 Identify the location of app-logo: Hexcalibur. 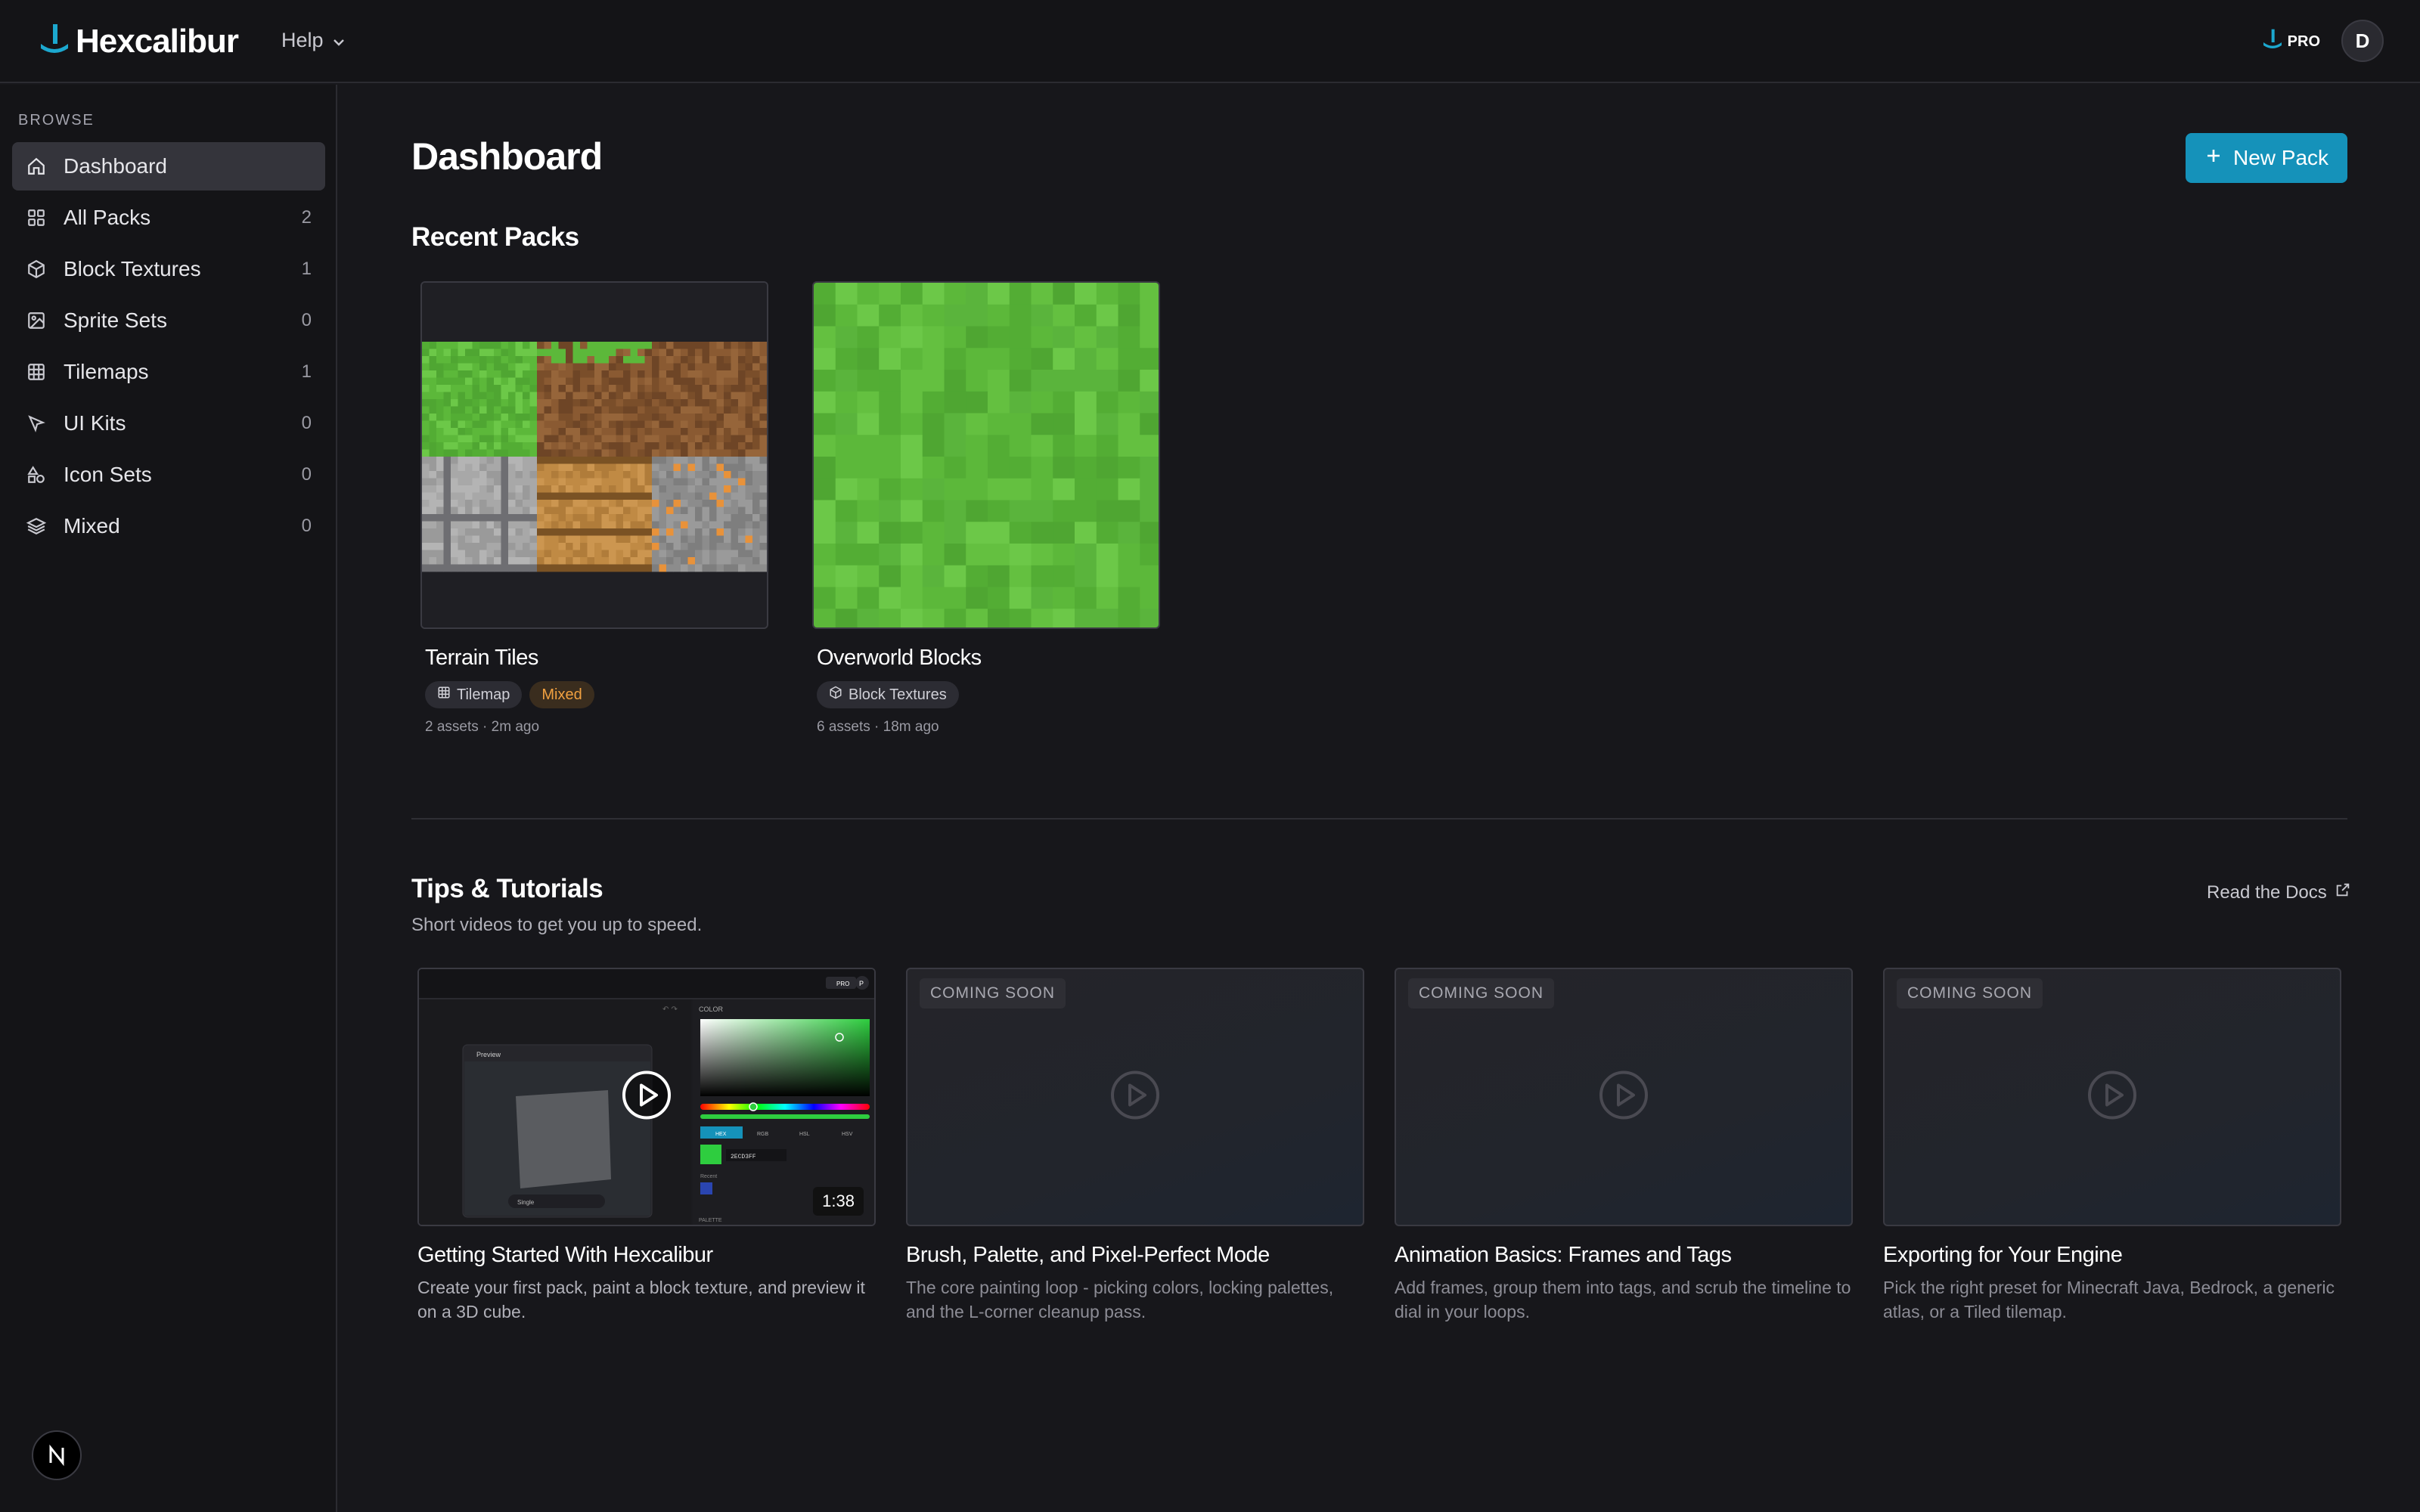
(137, 41).